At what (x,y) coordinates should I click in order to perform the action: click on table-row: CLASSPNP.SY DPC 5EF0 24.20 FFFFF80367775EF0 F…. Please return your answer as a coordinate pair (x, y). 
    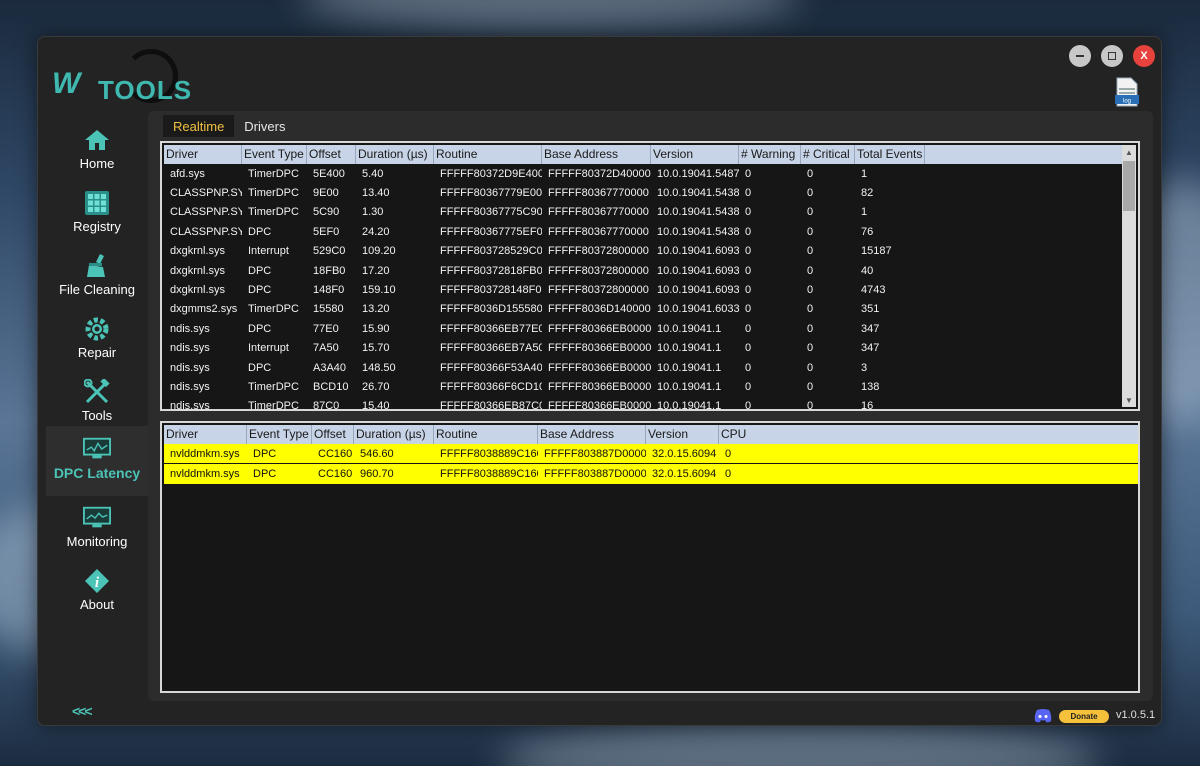
    Looking at the image, I should click on (643, 231).